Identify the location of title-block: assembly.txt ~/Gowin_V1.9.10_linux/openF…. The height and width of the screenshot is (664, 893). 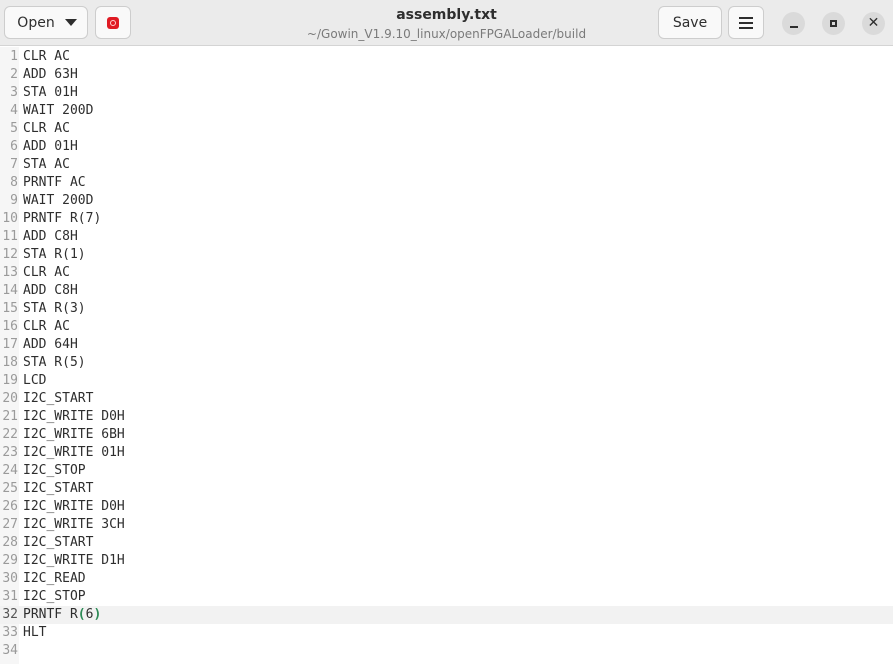
(446, 24).